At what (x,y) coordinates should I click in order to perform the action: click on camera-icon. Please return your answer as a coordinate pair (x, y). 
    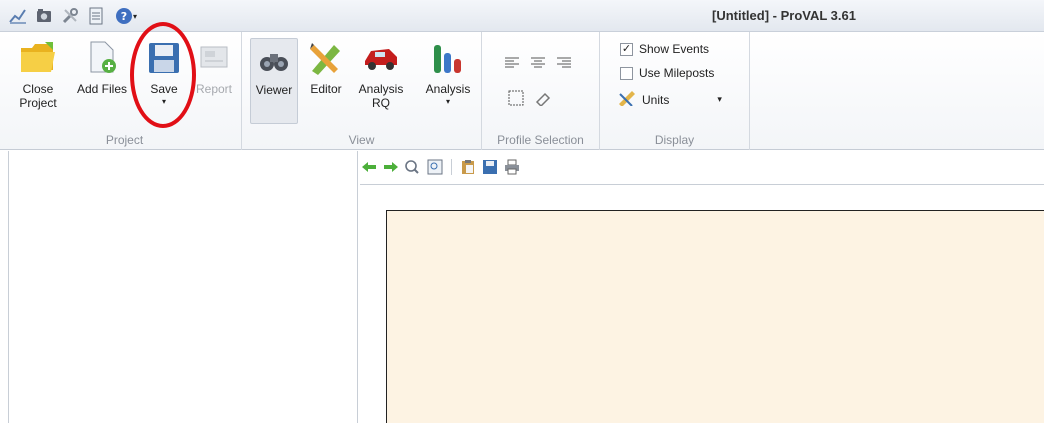
    Looking at the image, I should click on (44, 16).